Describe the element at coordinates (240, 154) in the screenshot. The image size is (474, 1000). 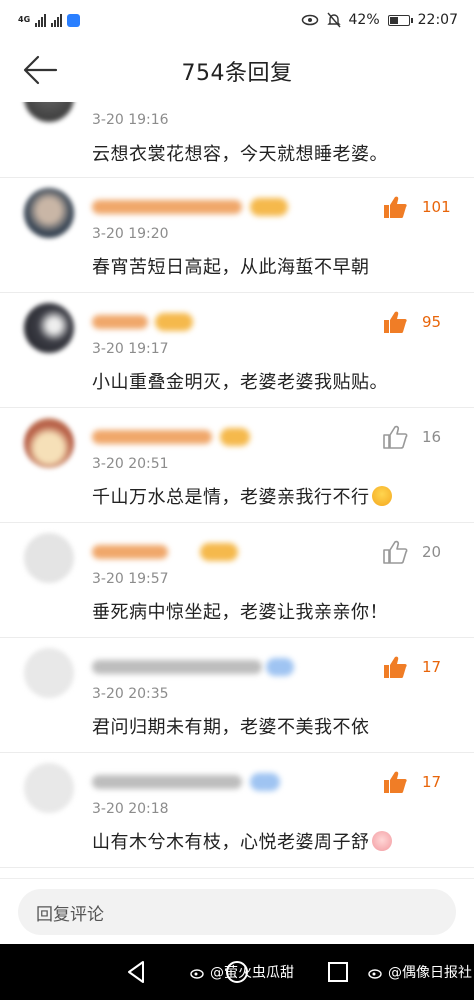
I see `comment-text: 云想衣裳花想容，今天就想睡老婆。` at that location.